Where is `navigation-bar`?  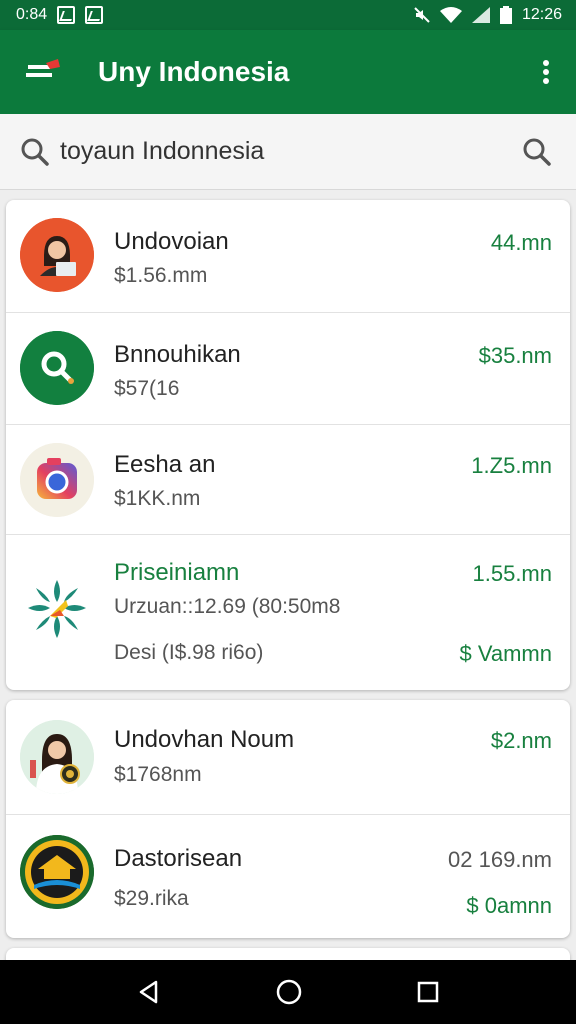 navigation-bar is located at coordinates (288, 992).